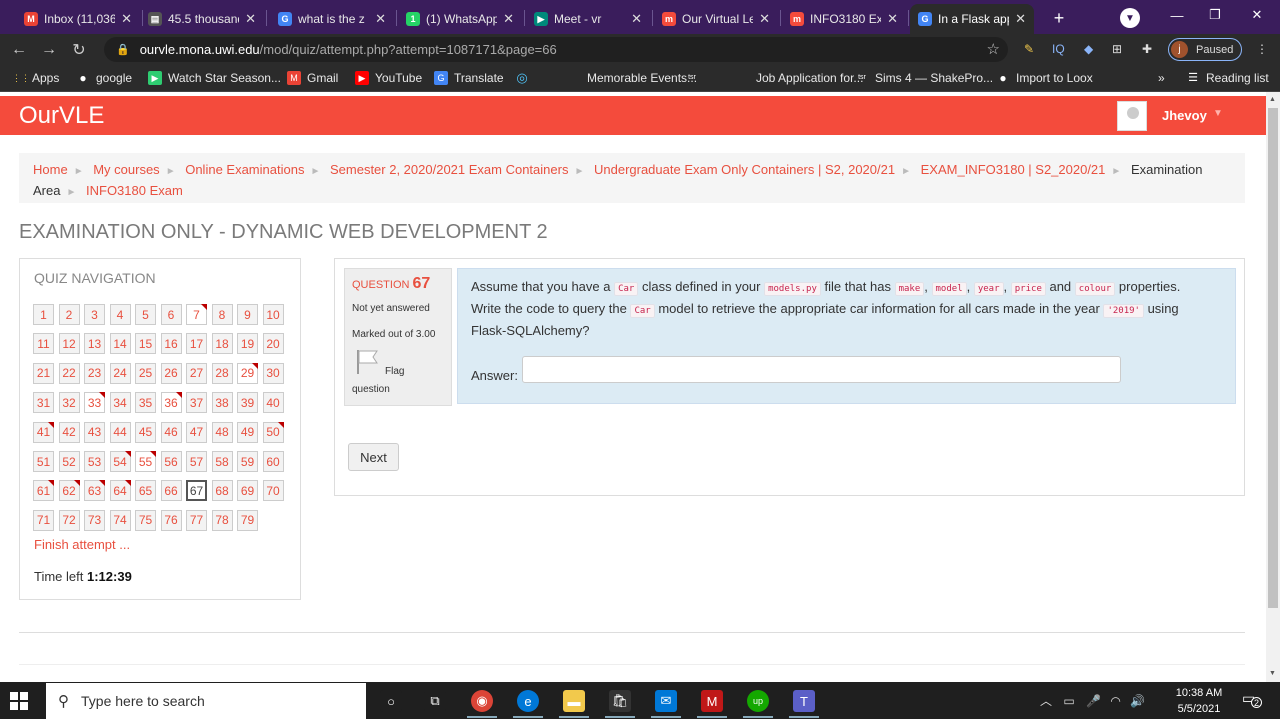 The height and width of the screenshot is (719, 1280). What do you see at coordinates (273, 461) in the screenshot?
I see `quiz-nav-button: 60` at bounding box center [273, 461].